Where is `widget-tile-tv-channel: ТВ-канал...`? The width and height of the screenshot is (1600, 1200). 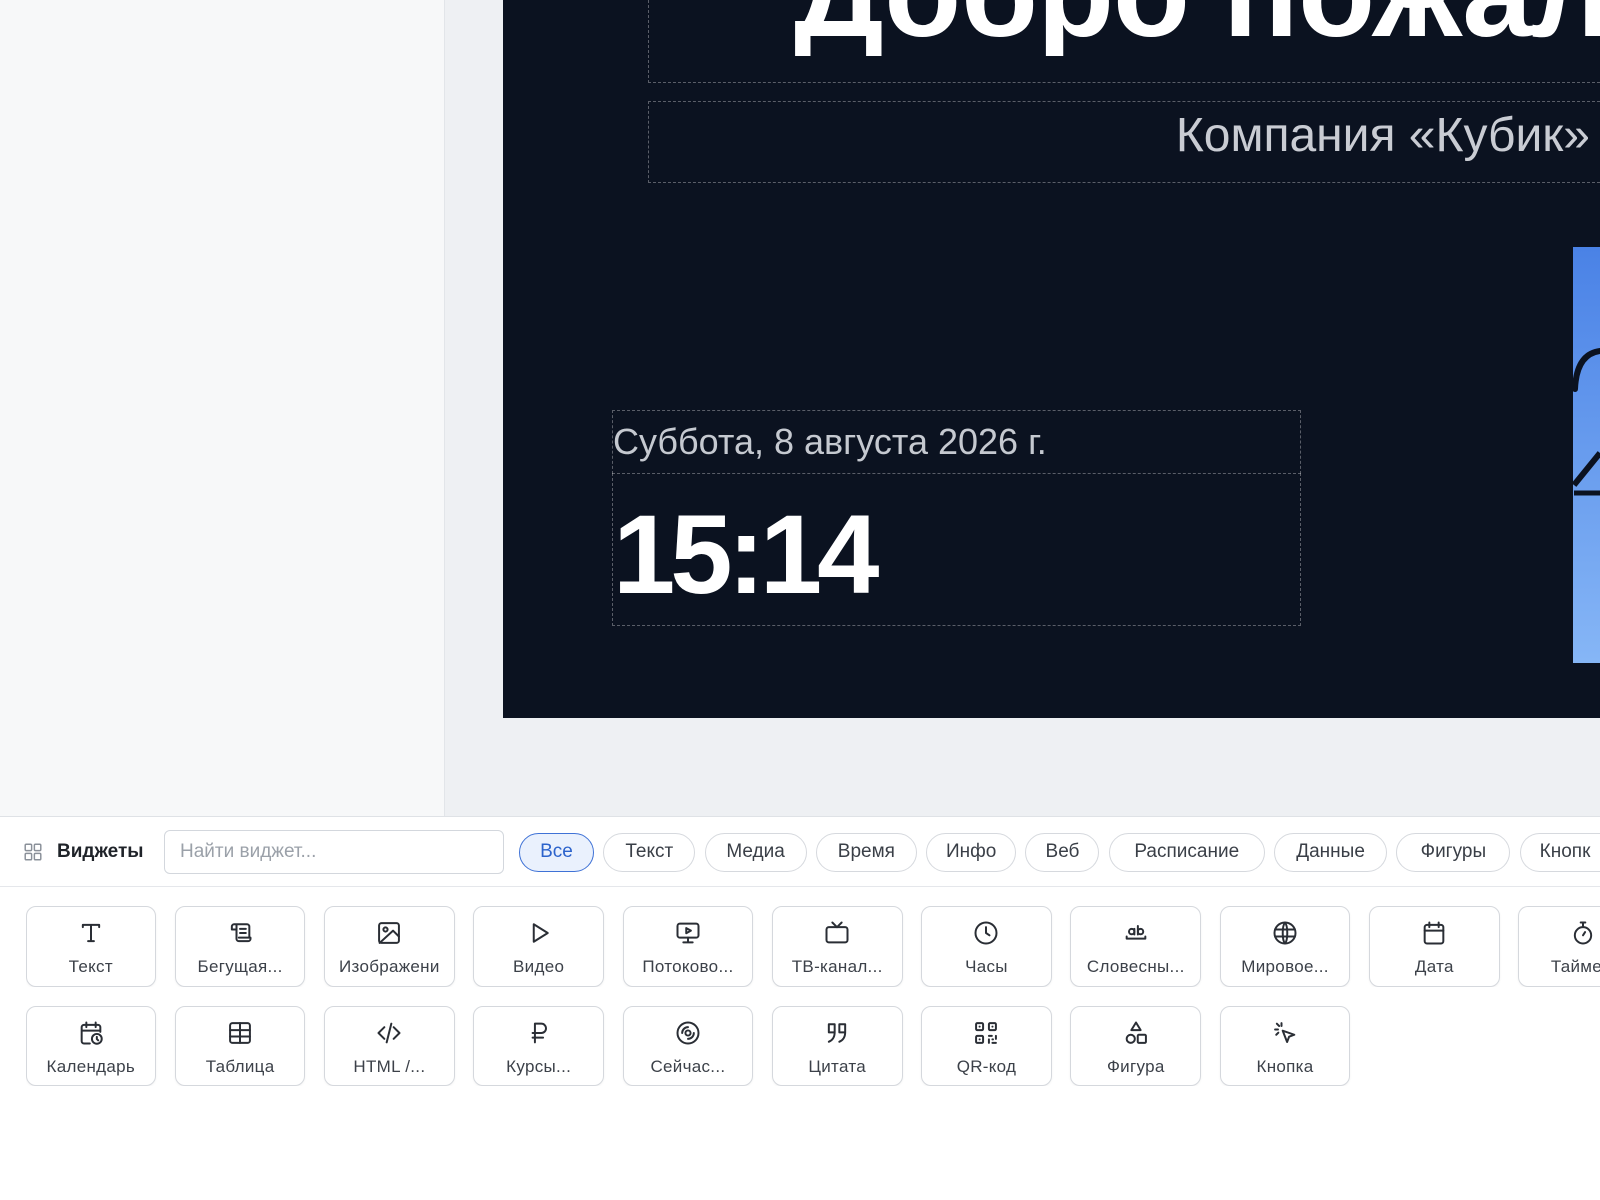 widget-tile-tv-channel: ТВ-канал... is located at coordinates (837, 946).